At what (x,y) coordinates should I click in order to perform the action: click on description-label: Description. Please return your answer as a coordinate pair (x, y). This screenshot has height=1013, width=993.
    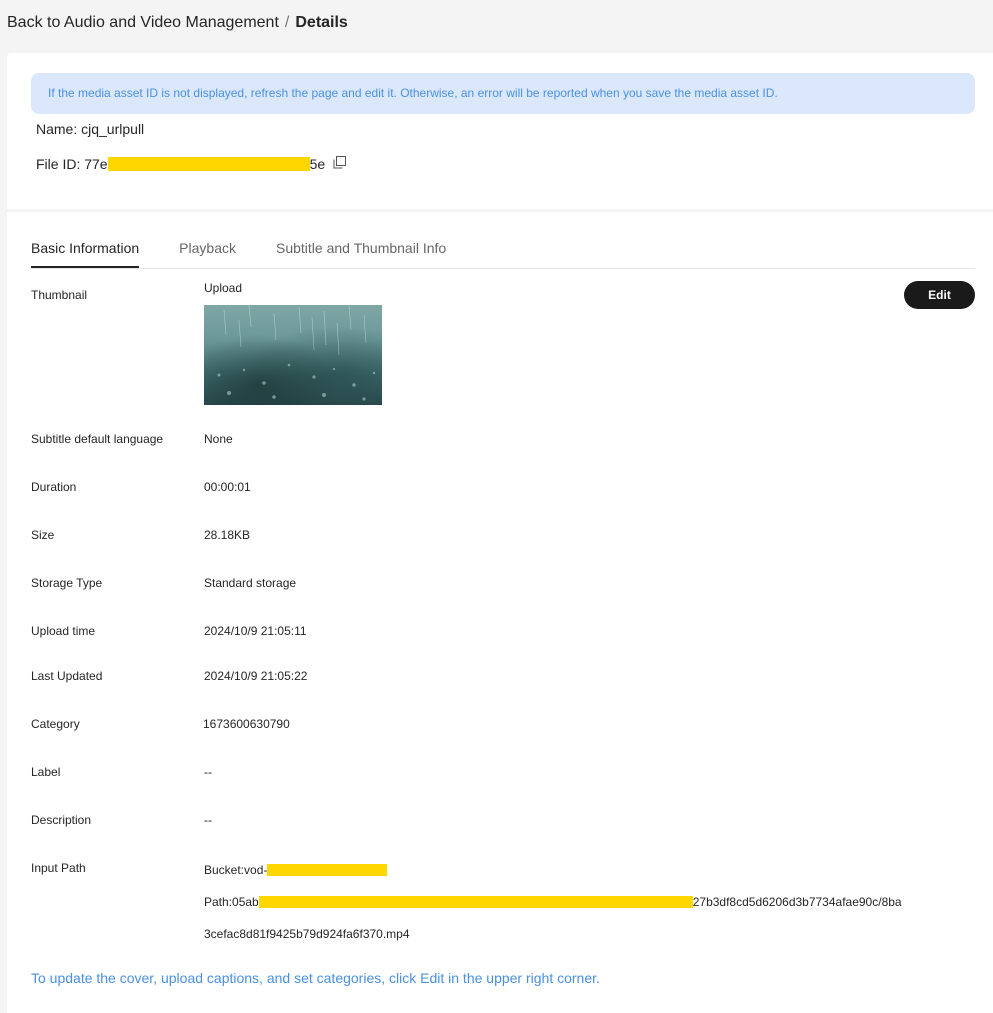
    Looking at the image, I should click on (61, 820).